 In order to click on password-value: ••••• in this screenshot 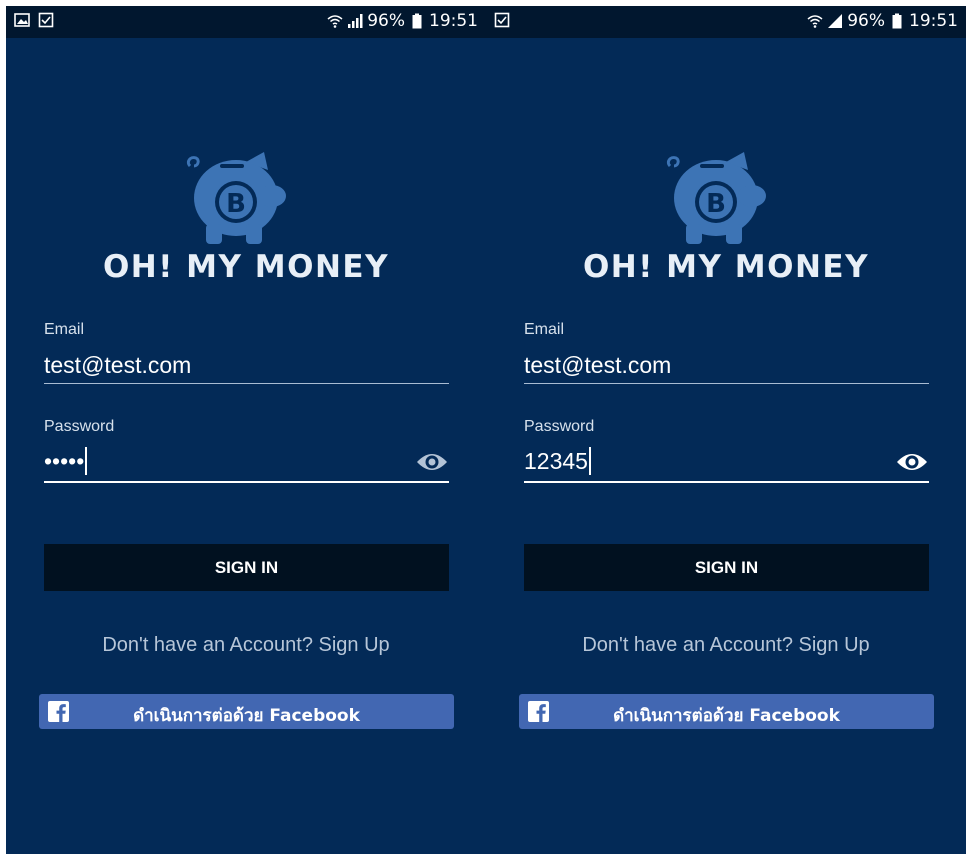, I will do `click(64, 460)`.